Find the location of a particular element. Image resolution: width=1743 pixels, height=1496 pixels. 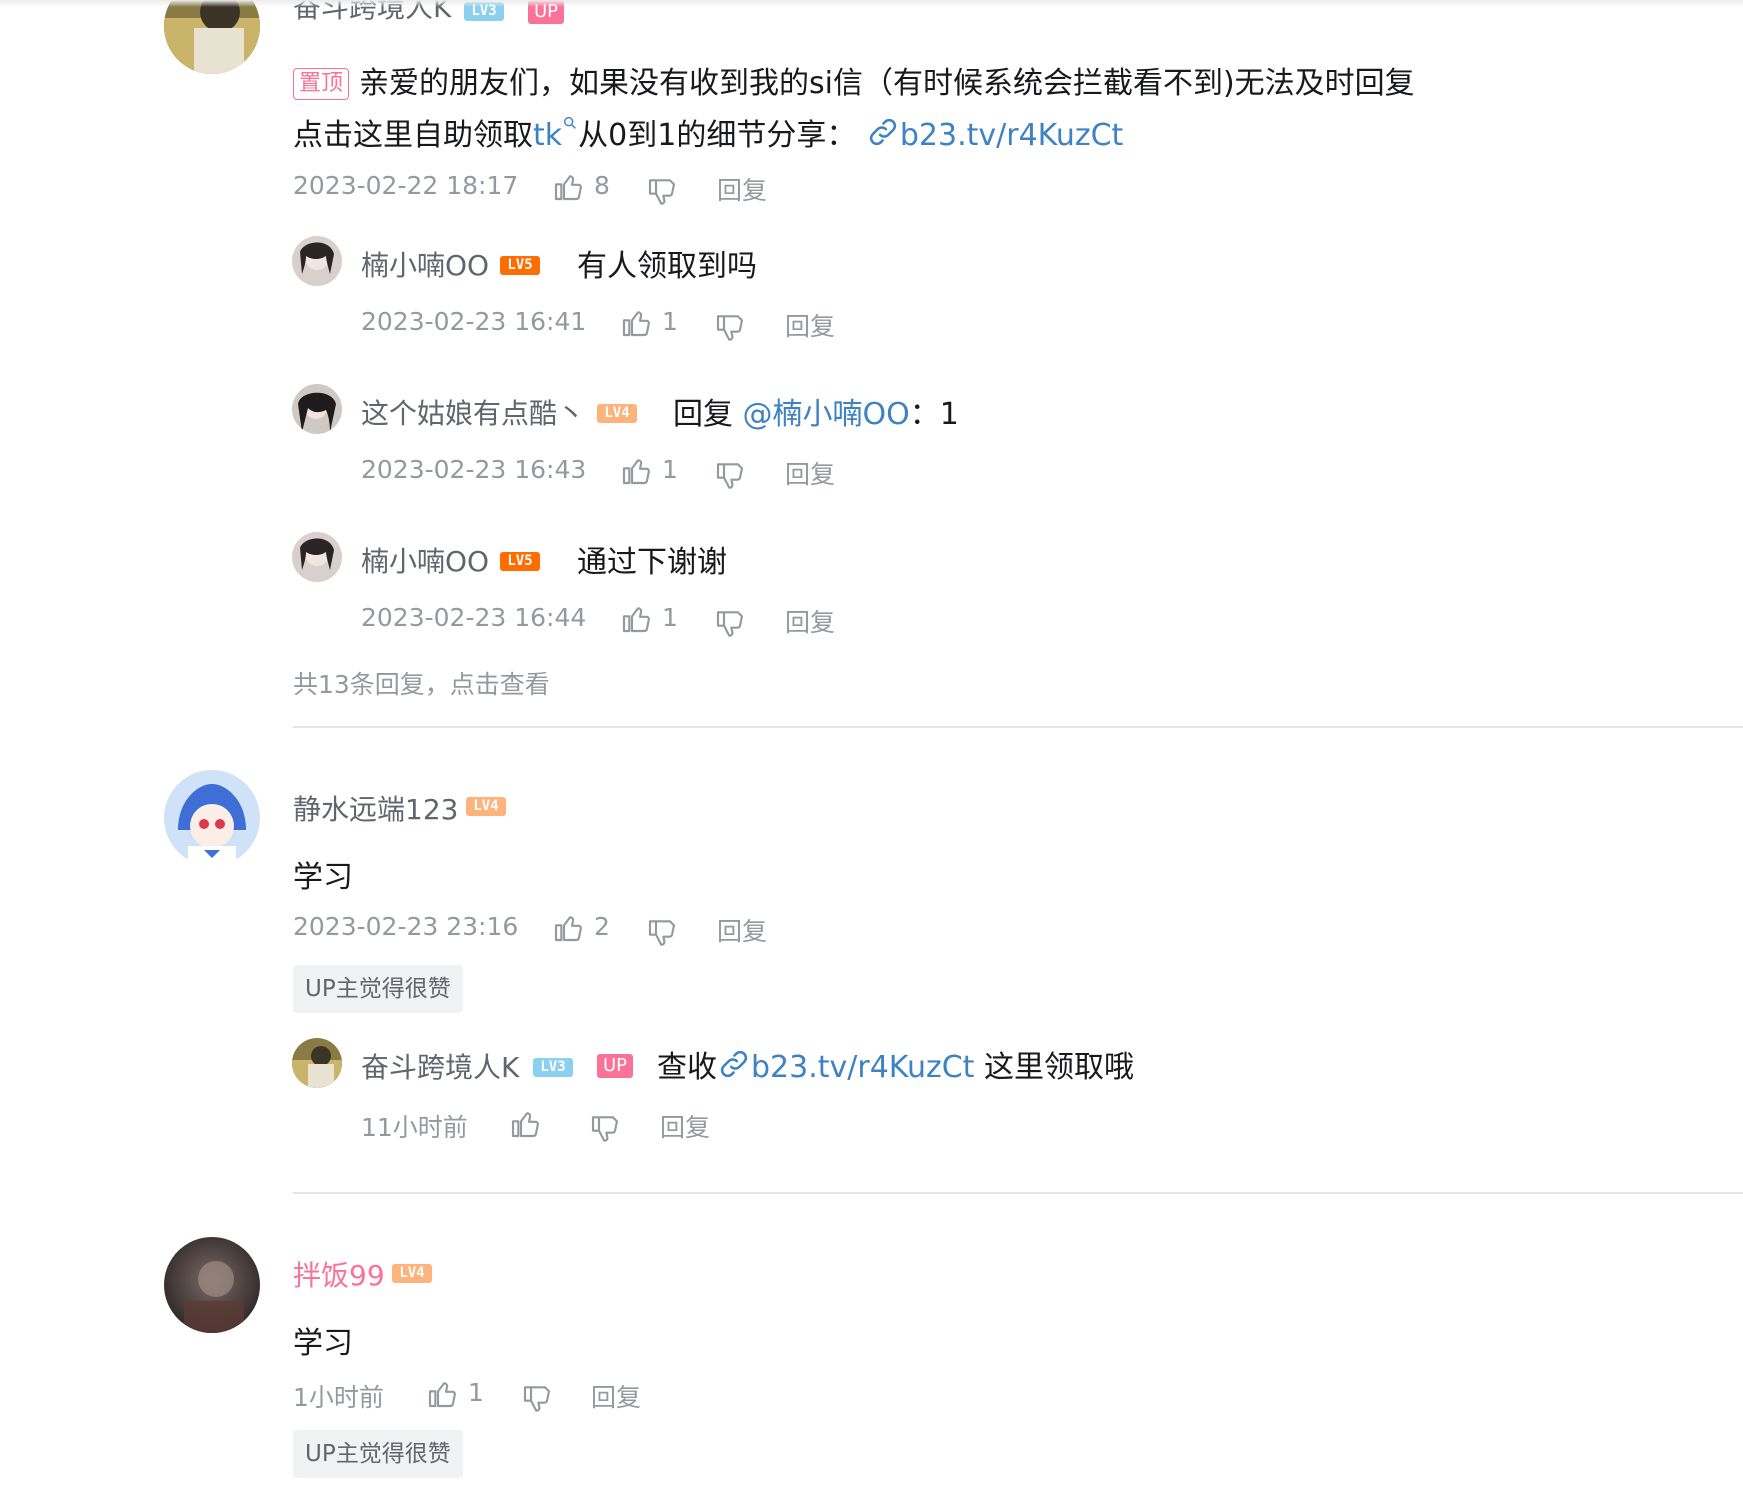

pinned-tag: 置顶 is located at coordinates (321, 84).